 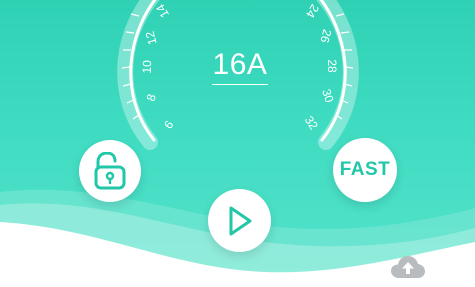 I want to click on fast-button-label: FAST, so click(x=365, y=169).